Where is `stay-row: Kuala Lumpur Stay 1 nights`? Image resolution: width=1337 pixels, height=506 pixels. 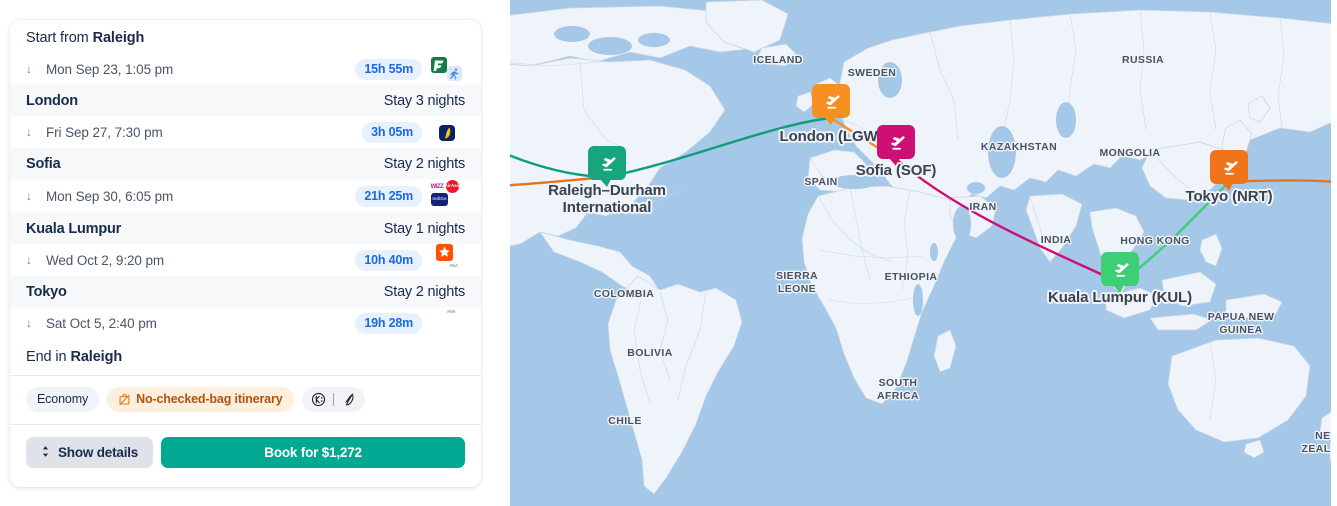
stay-row: Kuala Lumpur Stay 1 nights is located at coordinates (245, 228).